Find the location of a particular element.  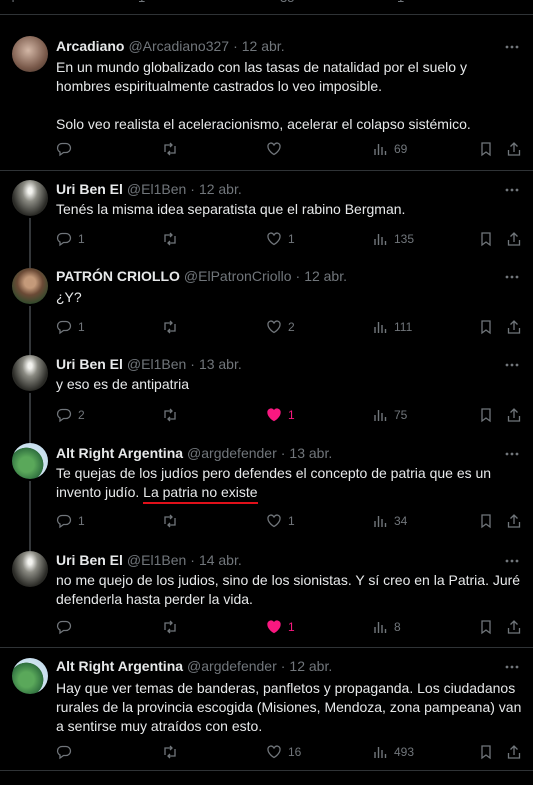

author-handle: @Arcadiano327 is located at coordinates (178, 46).